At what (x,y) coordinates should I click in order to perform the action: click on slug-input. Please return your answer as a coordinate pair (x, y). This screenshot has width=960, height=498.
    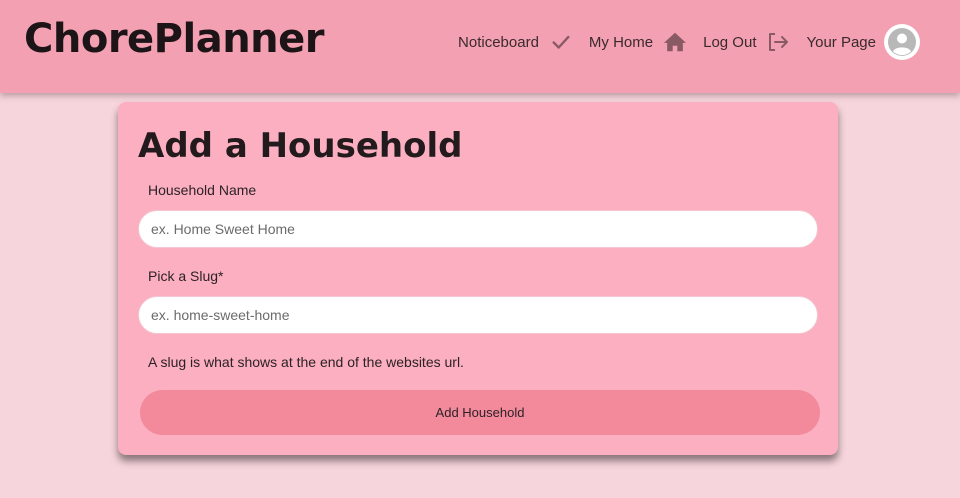
    Looking at the image, I should click on (478, 315).